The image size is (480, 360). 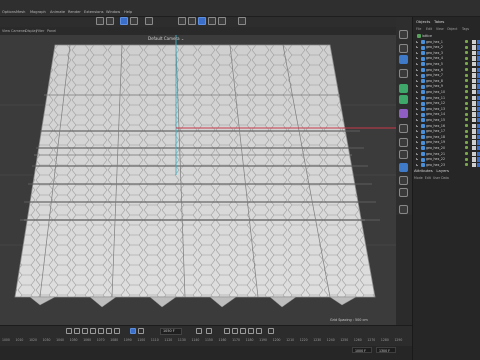 What do you see at coordinates (403, 128) in the screenshot?
I see `field-icon` at bounding box center [403, 128].